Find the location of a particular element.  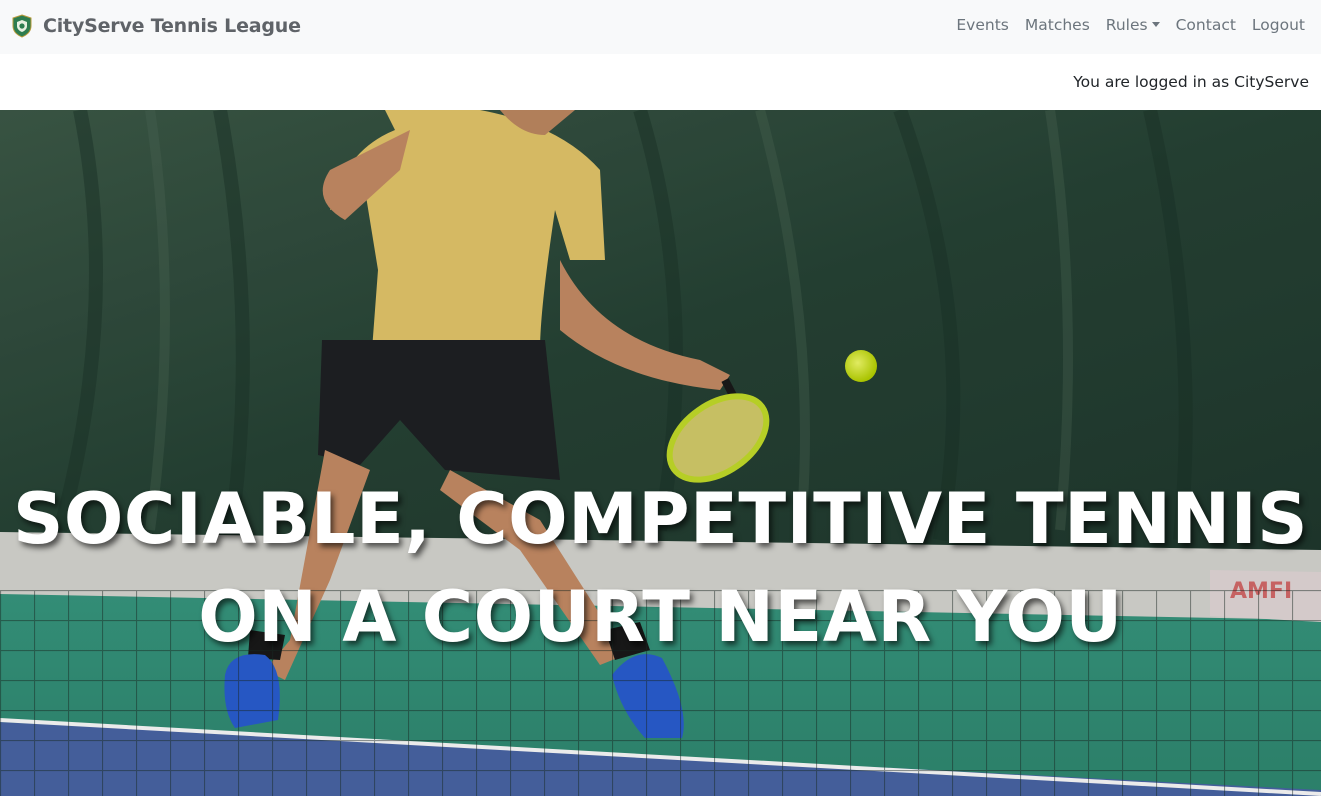

shield-logo-icon is located at coordinates (22, 26).